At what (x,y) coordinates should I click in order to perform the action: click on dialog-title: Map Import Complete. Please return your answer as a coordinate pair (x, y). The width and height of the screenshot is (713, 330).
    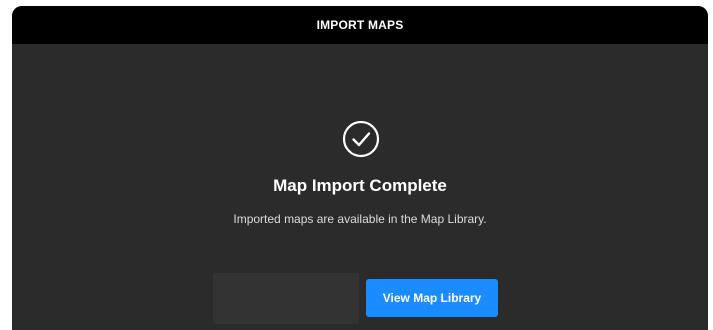
    Looking at the image, I should click on (360, 185).